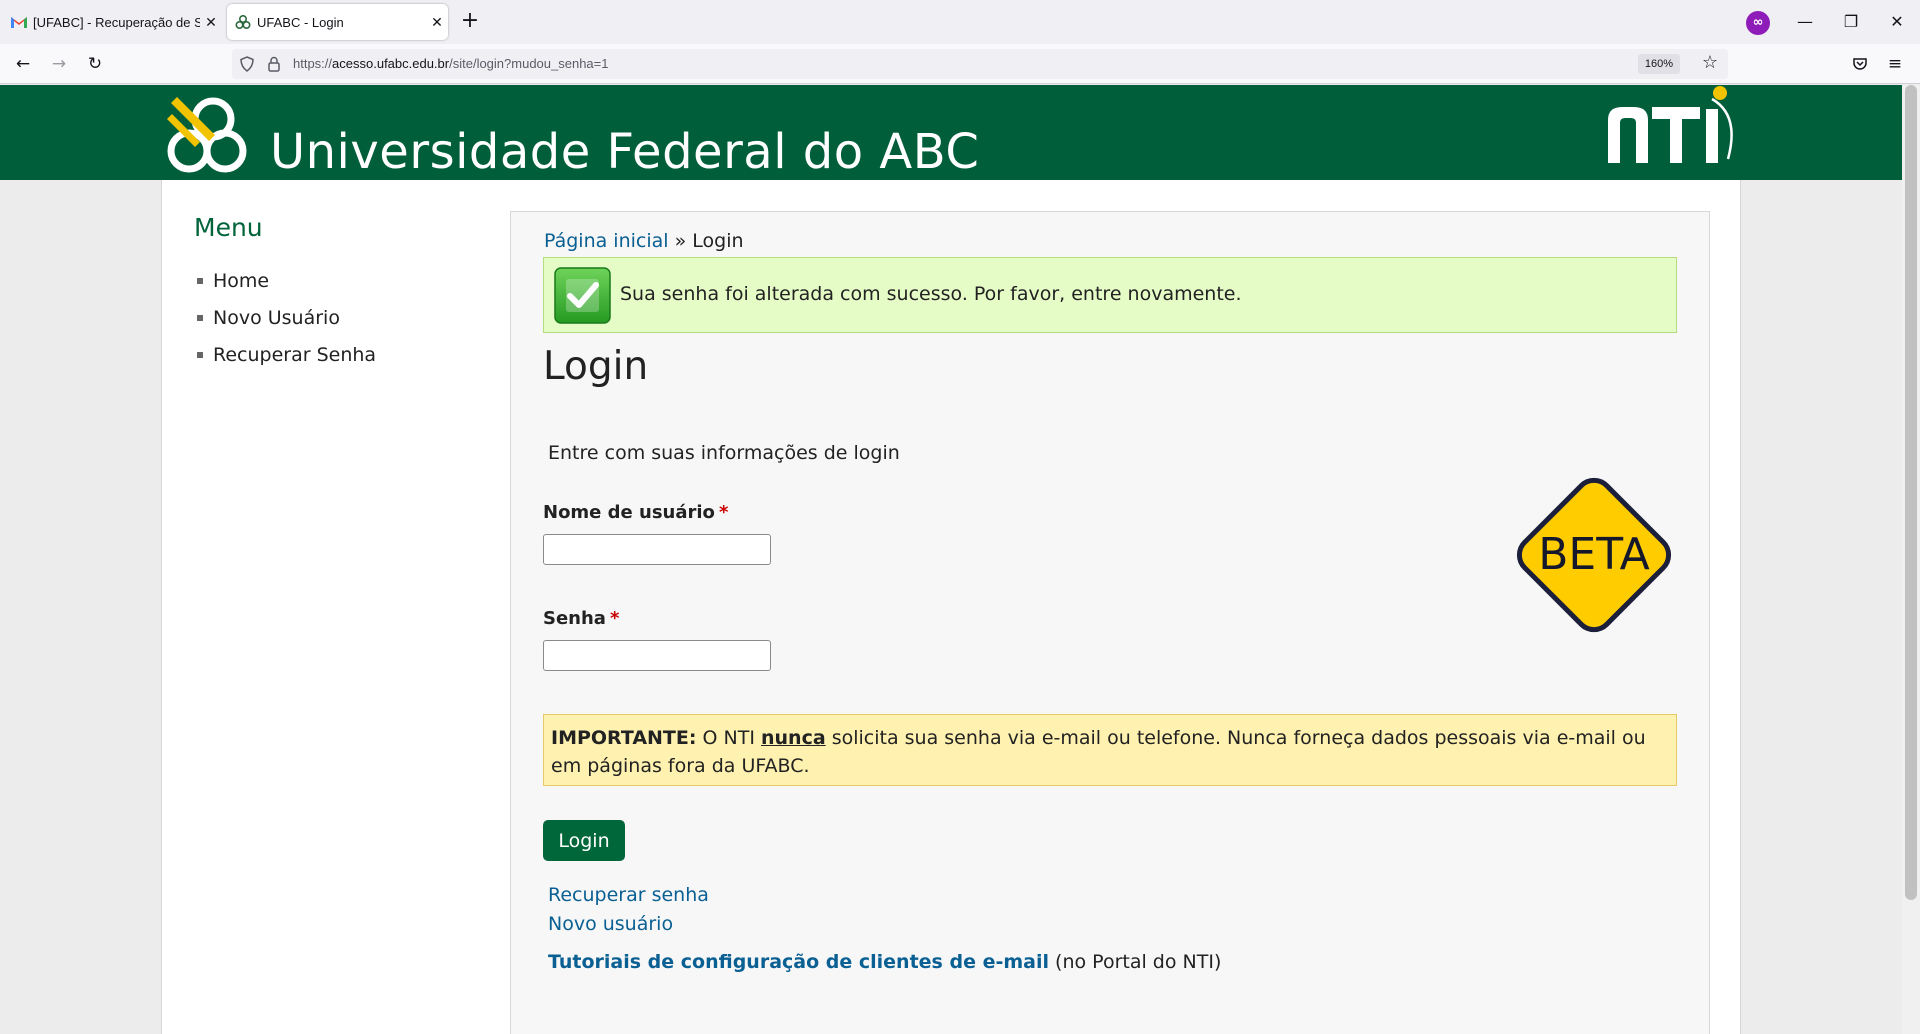  Describe the element at coordinates (596, 366) in the screenshot. I see `page-title: Login` at that location.